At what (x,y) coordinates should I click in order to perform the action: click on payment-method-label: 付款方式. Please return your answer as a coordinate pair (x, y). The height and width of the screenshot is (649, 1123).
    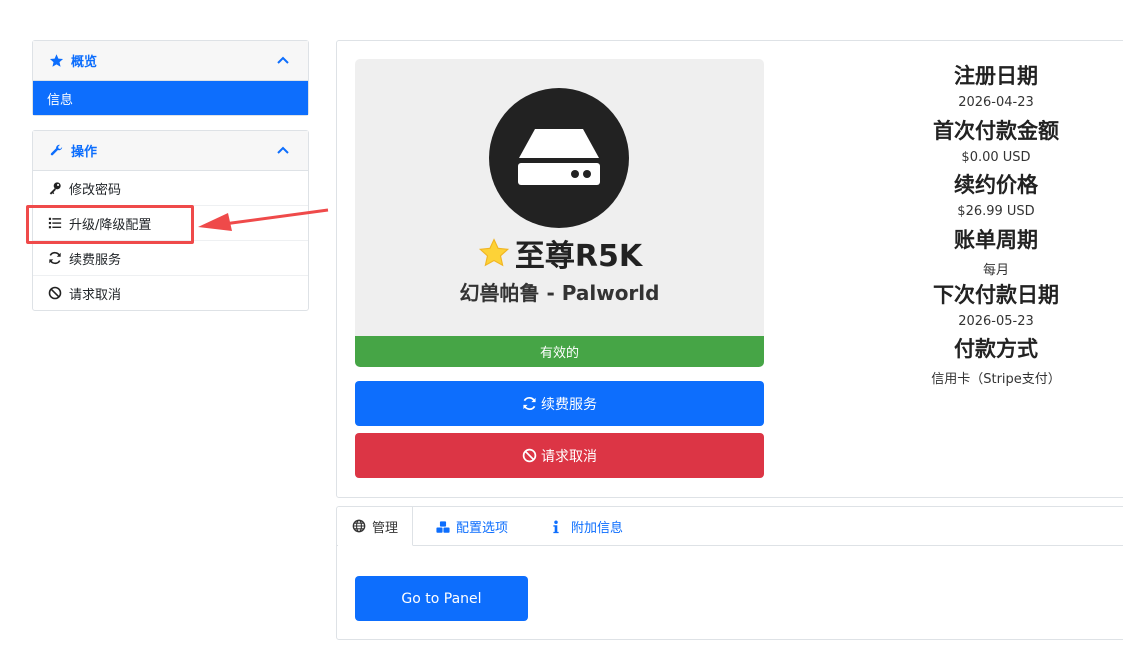
    Looking at the image, I should click on (996, 349).